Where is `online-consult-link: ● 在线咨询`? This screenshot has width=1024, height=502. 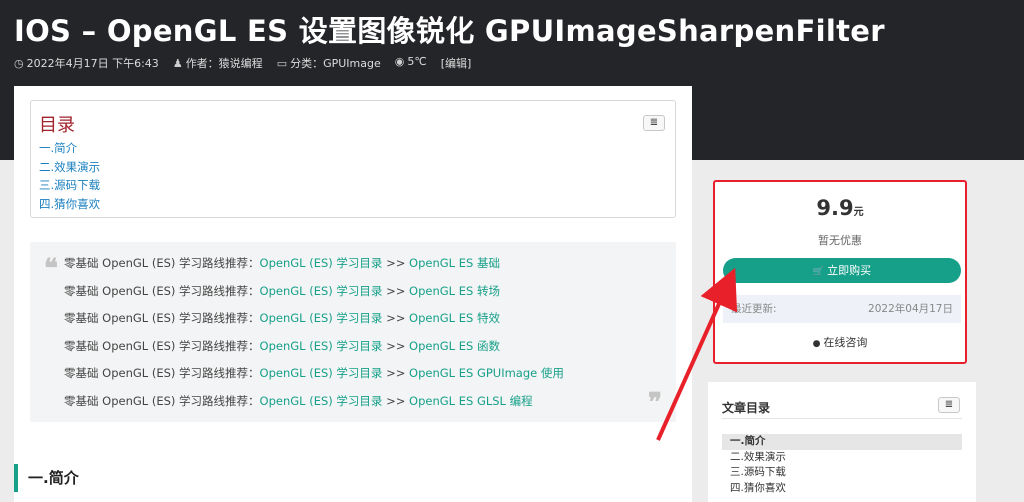 online-consult-link: ● 在线咨询 is located at coordinates (840, 342).